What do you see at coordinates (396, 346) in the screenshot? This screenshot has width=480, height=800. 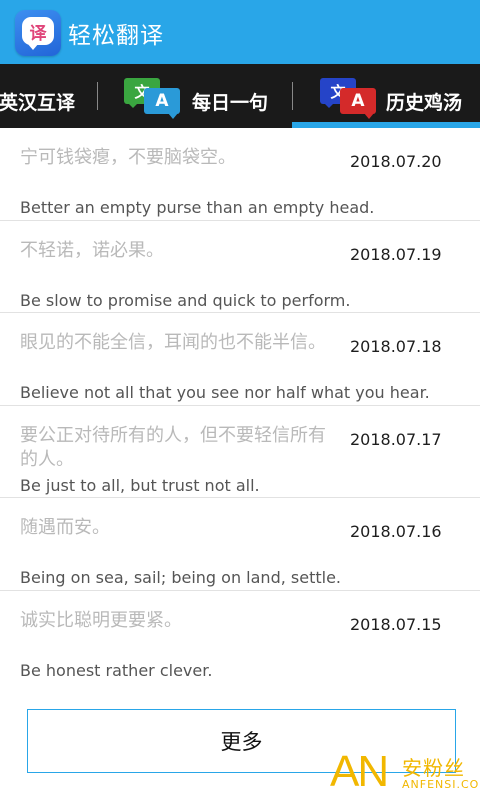 I see `quote-date: 2018.07.18` at bounding box center [396, 346].